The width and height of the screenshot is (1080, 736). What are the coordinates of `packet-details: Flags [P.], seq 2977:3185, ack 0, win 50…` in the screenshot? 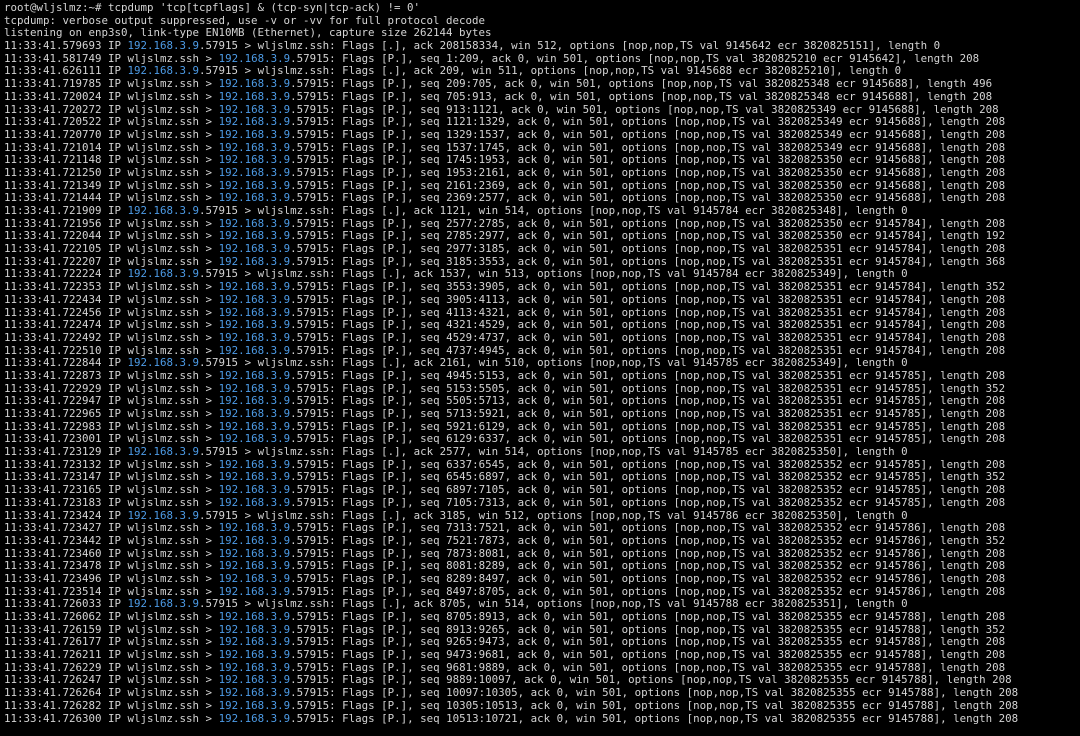 It's located at (674, 249).